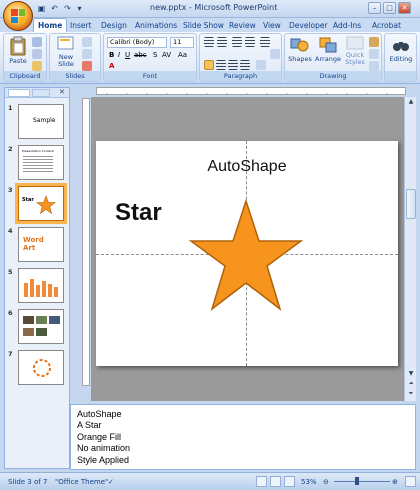  Describe the element at coordinates (275, 54) in the screenshot. I see `text-direction-icon` at that location.